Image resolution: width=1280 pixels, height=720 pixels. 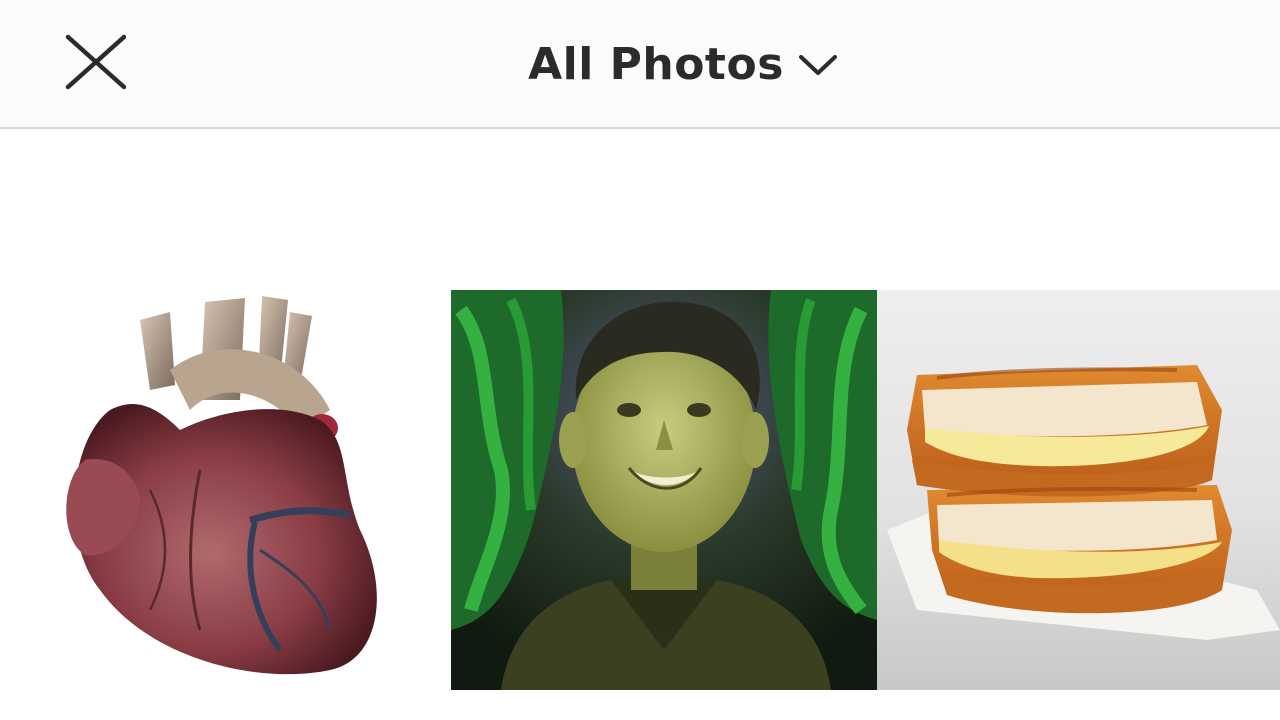 What do you see at coordinates (656, 64) in the screenshot?
I see `page-title: All Photos` at bounding box center [656, 64].